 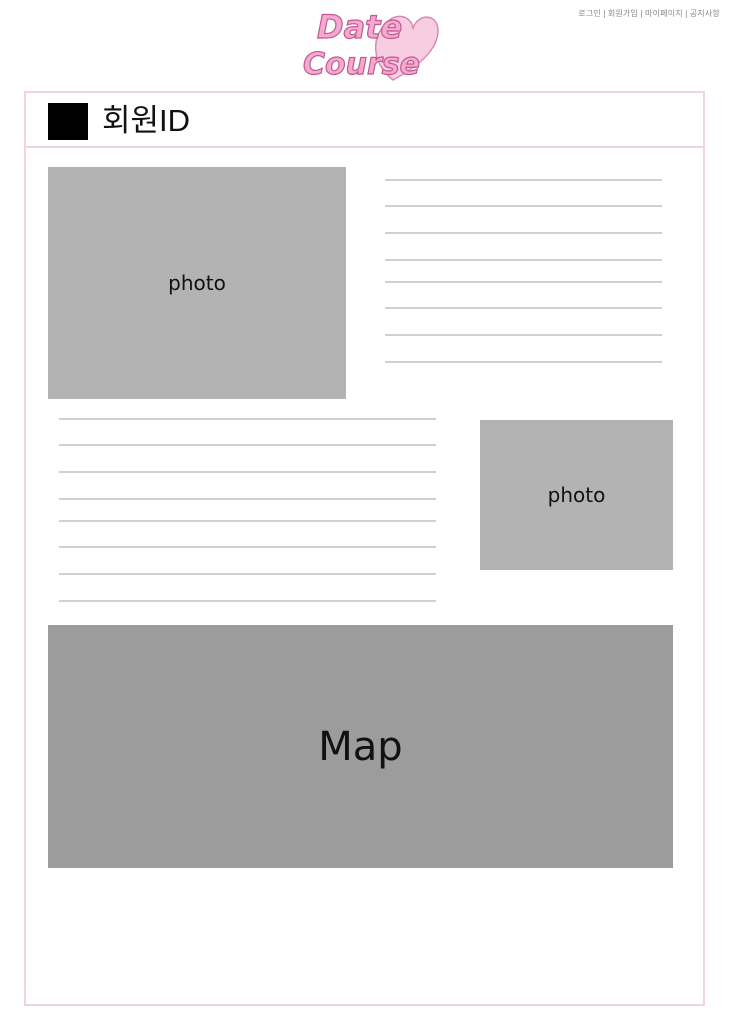 I want to click on member-square-icon, so click(x=68, y=121).